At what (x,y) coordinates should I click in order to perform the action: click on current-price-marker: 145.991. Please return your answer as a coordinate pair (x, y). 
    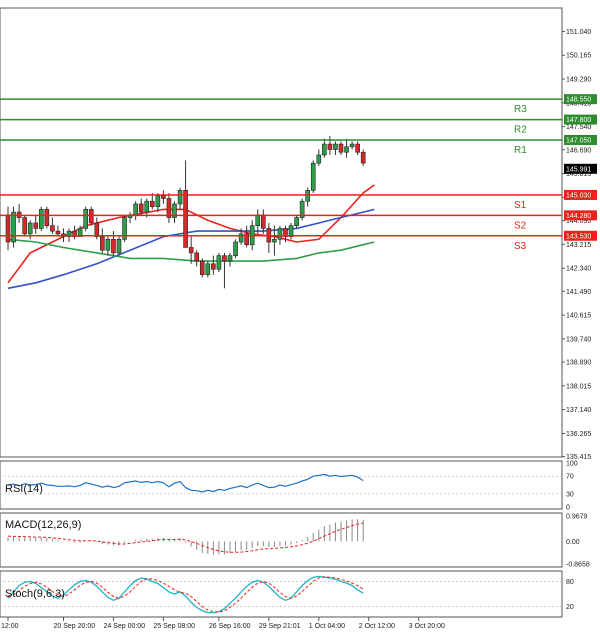
    Looking at the image, I should click on (580, 168).